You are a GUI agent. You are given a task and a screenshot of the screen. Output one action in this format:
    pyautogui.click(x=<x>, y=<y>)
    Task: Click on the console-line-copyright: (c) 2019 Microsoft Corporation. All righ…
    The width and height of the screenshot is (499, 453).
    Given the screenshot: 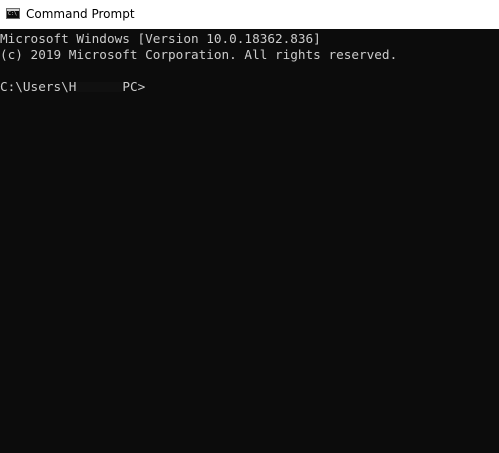 What is the action you would take?
    pyautogui.click(x=199, y=54)
    